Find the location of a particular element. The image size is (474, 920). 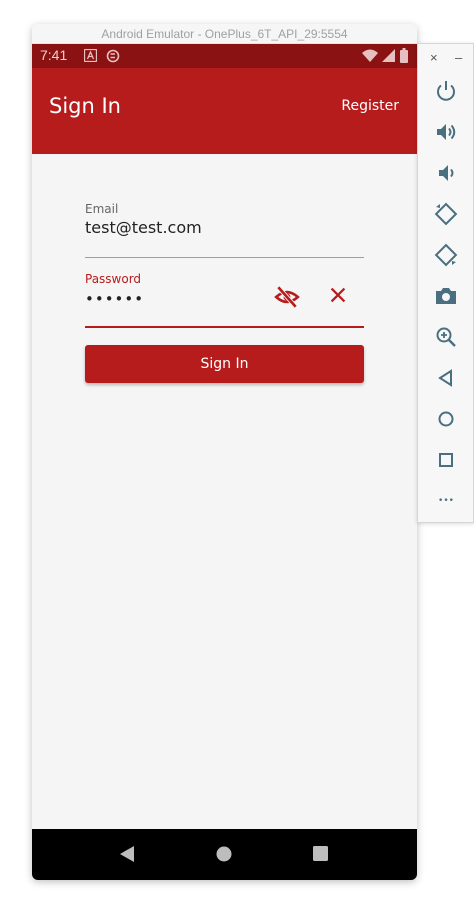

sign-in-button: Sign In is located at coordinates (224, 364).